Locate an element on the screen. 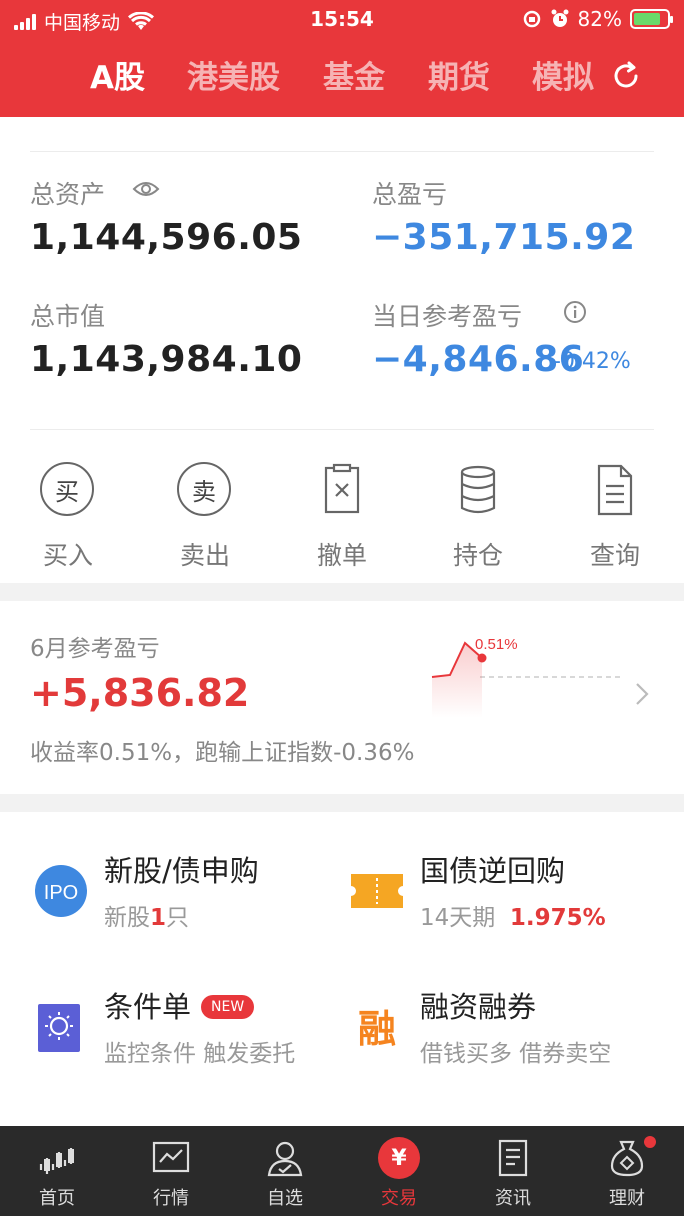 This screenshot has width=684, height=1216. monthly-sparkline: 0.51% is located at coordinates (525, 677).